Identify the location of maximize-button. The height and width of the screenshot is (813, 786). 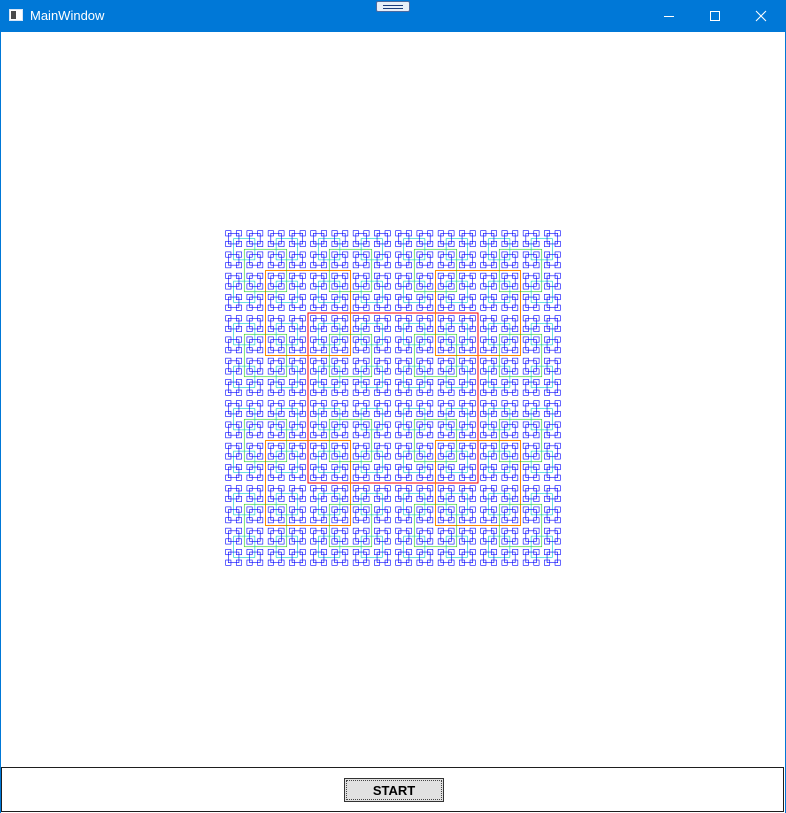
(715, 16).